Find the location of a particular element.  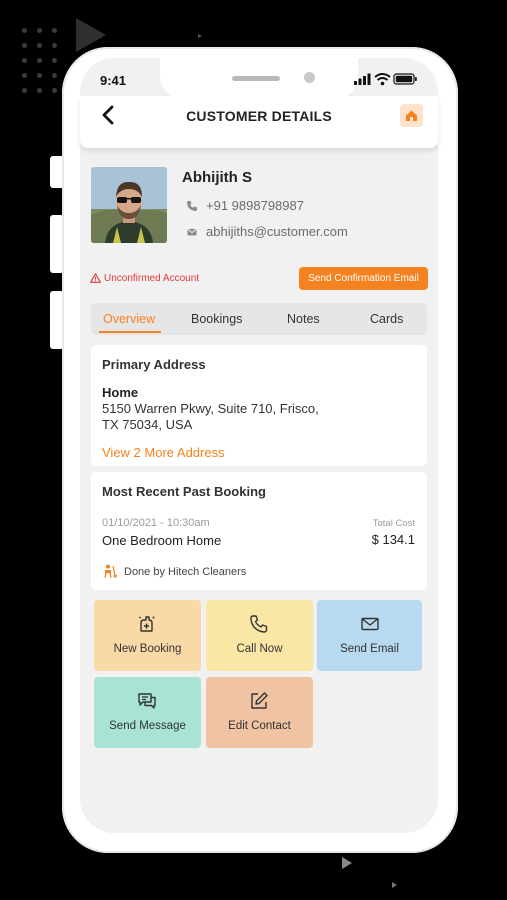

send-email-label: Send Email is located at coordinates (369, 649).